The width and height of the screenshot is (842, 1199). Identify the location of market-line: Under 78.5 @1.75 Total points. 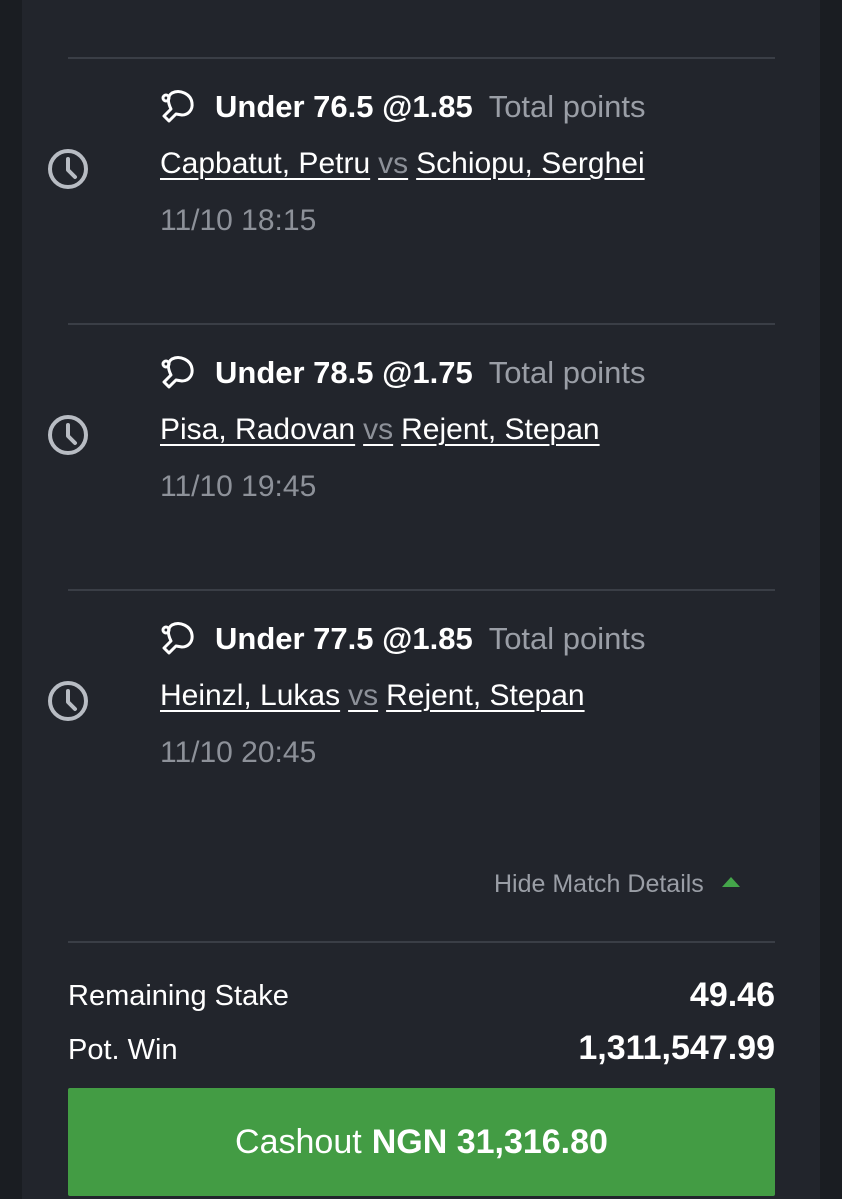
(430, 373).